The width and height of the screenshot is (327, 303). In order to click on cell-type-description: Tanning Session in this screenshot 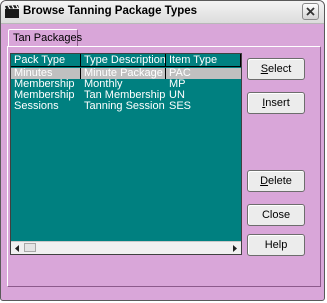, I will do `click(124, 106)`.